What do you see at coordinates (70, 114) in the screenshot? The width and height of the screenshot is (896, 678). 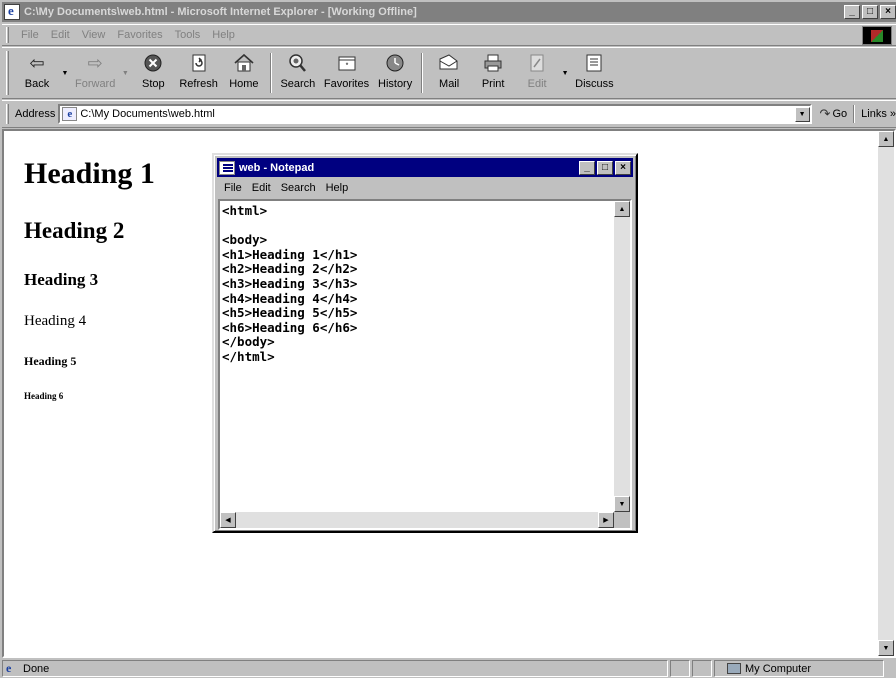 I see `page-icon: e` at bounding box center [70, 114].